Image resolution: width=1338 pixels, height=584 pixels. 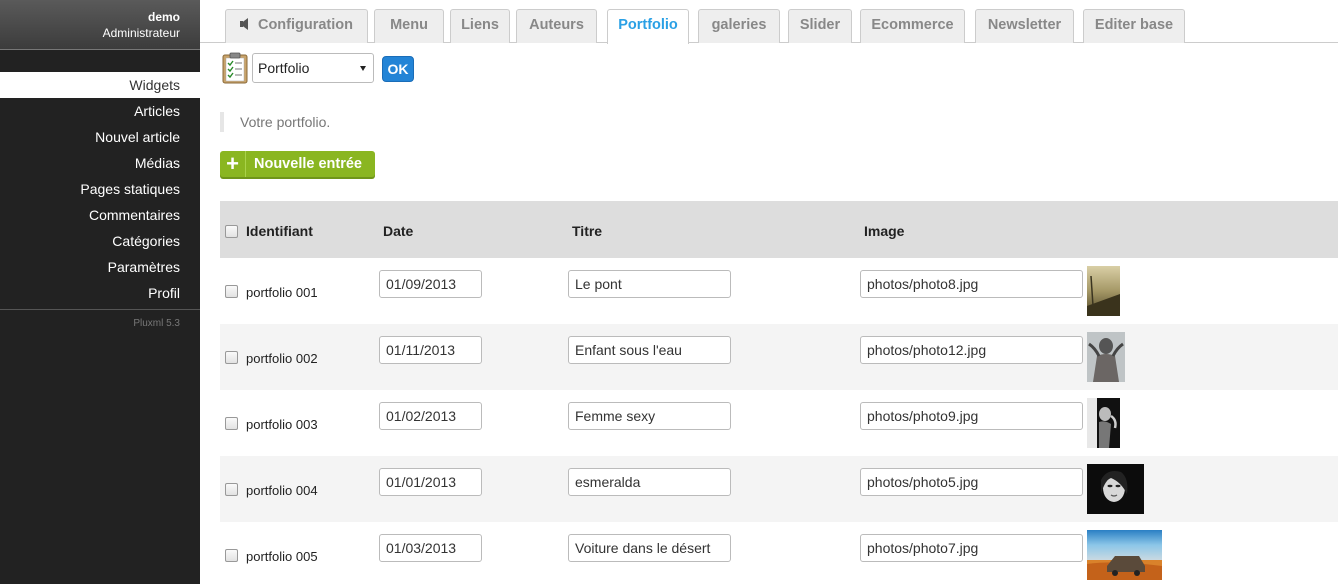 I want to click on tab-label: Editer base, so click(x=1134, y=25).